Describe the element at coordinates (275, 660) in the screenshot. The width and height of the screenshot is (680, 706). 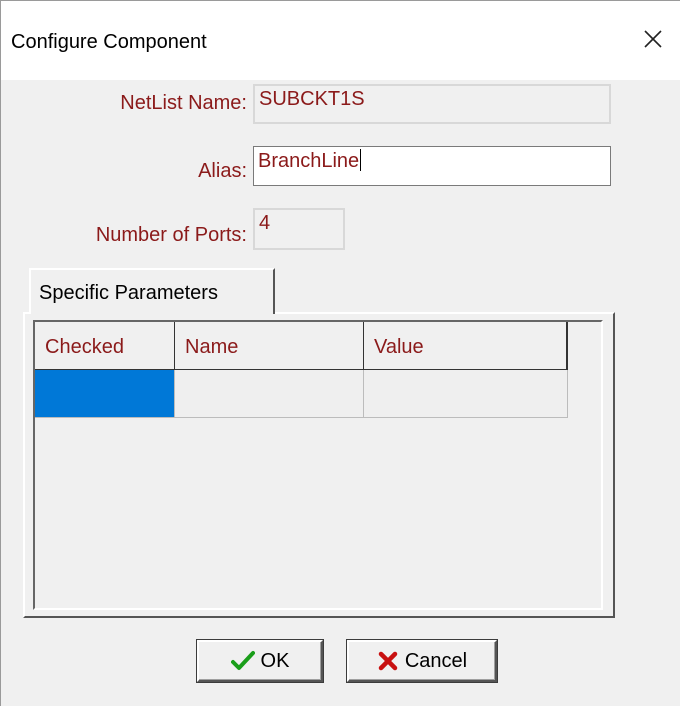
I see `ok-label: OK` at that location.